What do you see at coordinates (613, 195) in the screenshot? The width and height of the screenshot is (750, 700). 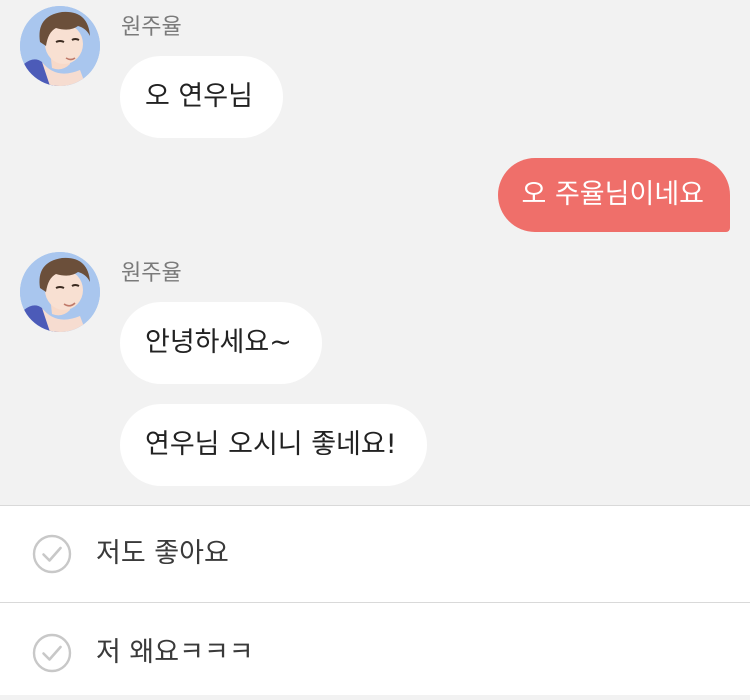 I see `message-bubble-outgoing: 오 주율님이네요` at bounding box center [613, 195].